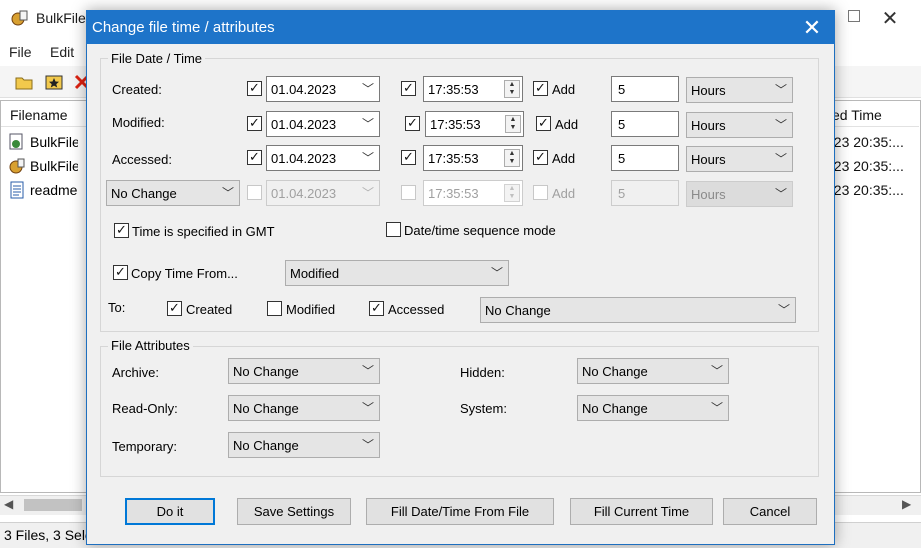  Describe the element at coordinates (8, 504) in the screenshot. I see `scroll-left-icon: ◀` at that location.